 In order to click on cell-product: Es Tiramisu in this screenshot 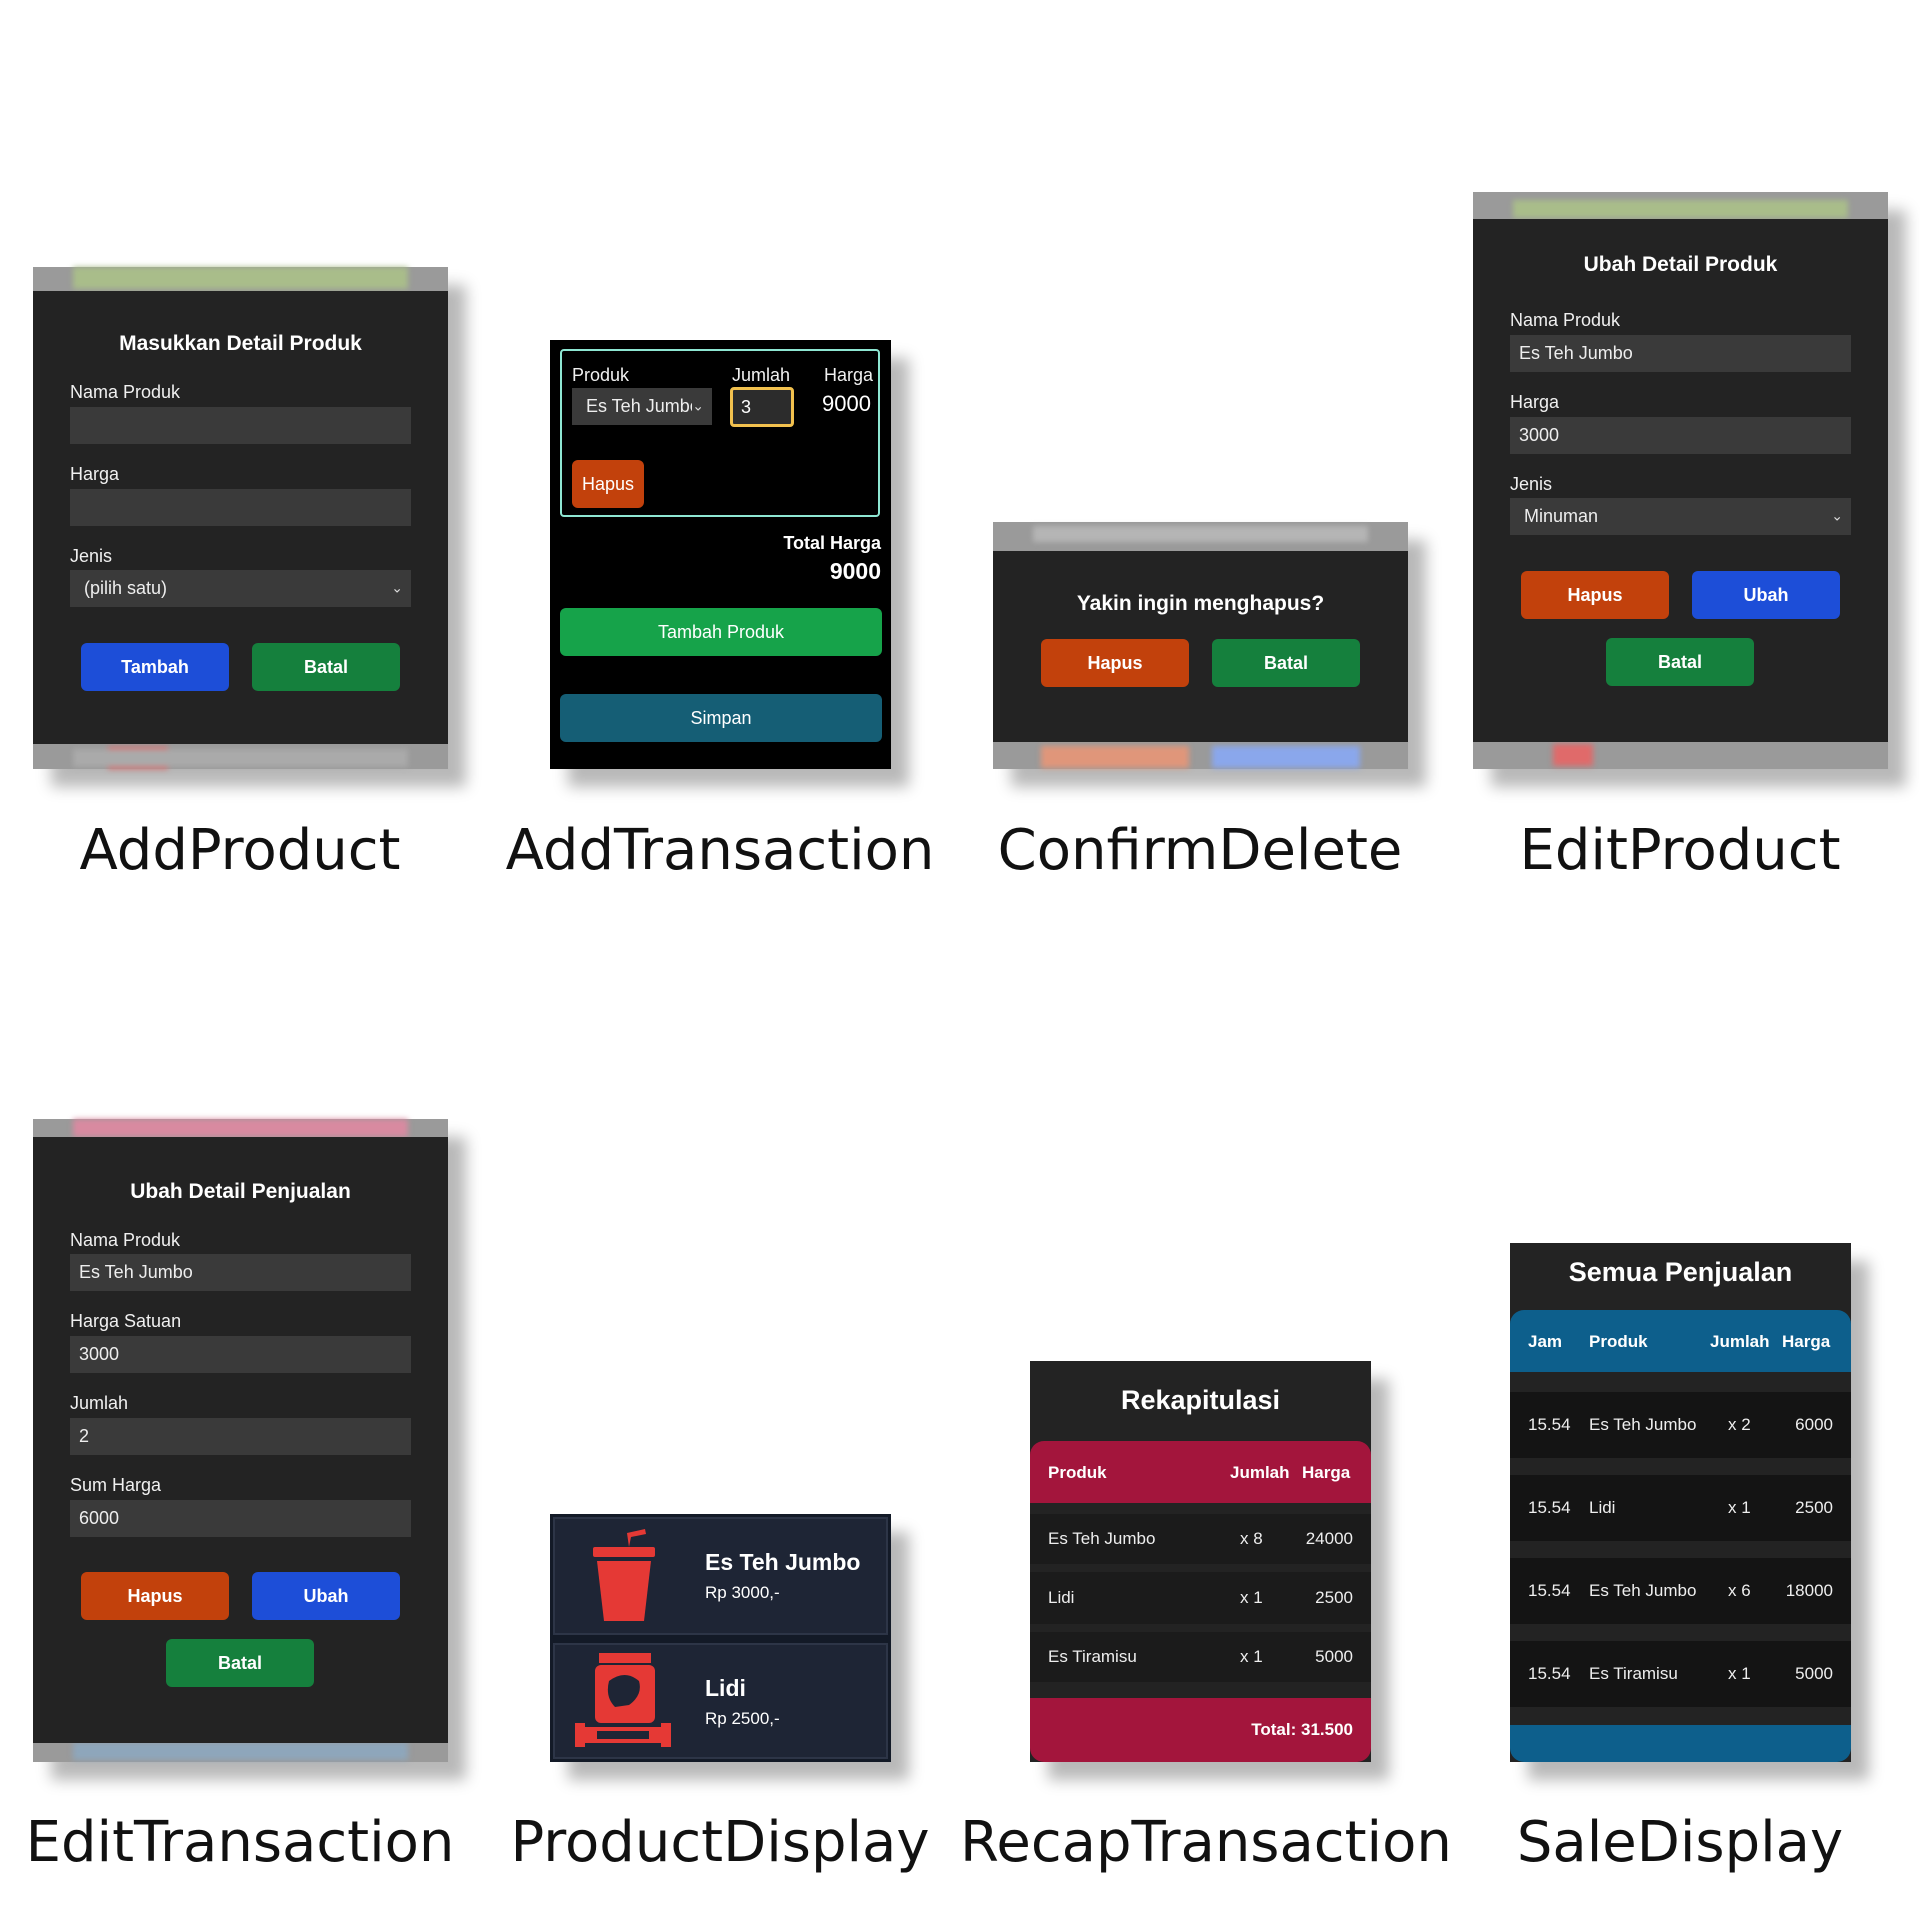, I will do `click(1092, 1656)`.